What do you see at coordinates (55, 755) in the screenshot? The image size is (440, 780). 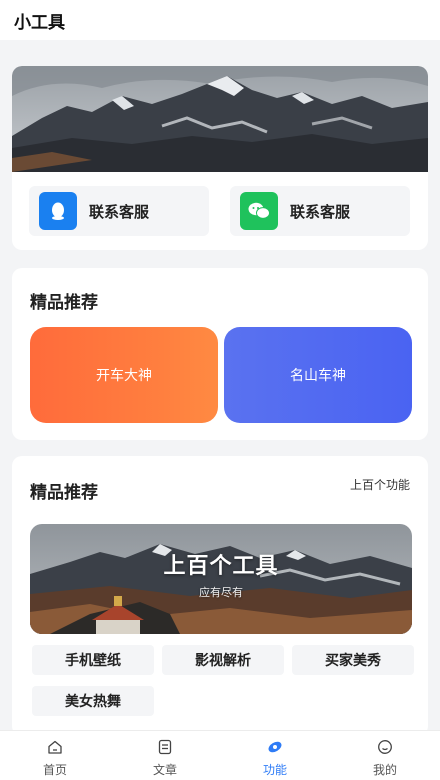 I see `tab-home: 首页` at bounding box center [55, 755].